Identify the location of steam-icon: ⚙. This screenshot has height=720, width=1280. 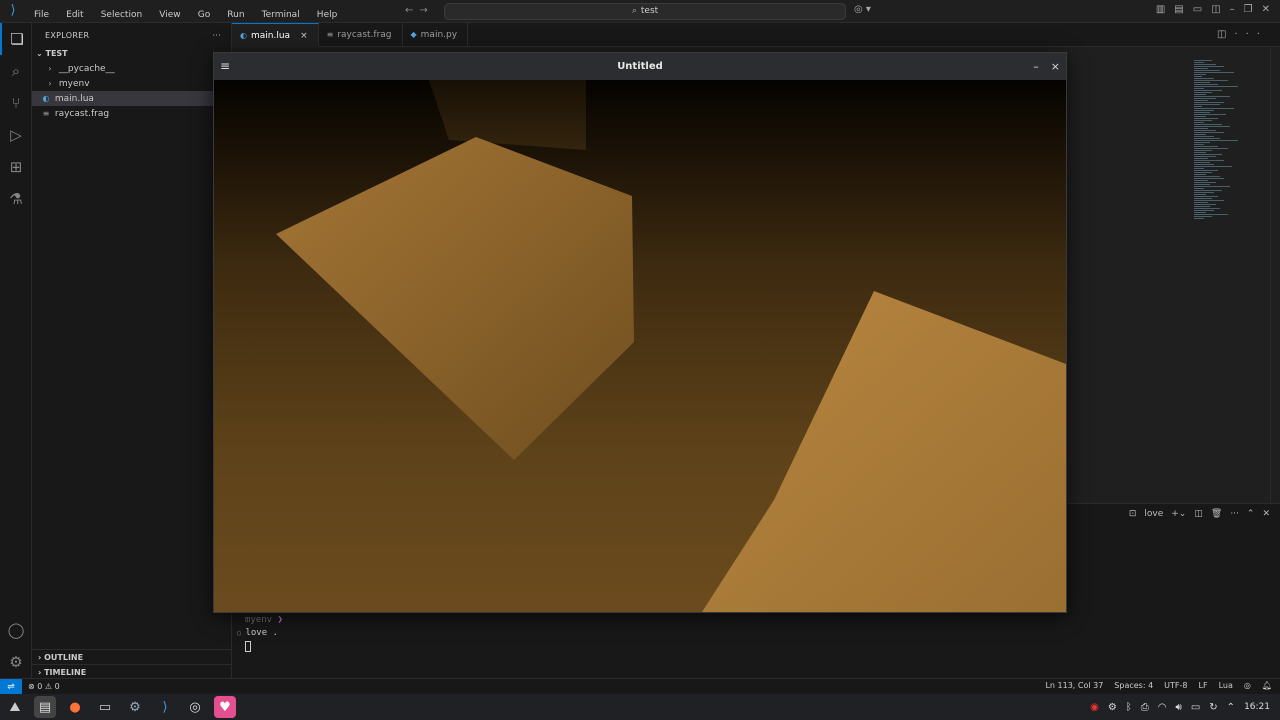
(135, 707).